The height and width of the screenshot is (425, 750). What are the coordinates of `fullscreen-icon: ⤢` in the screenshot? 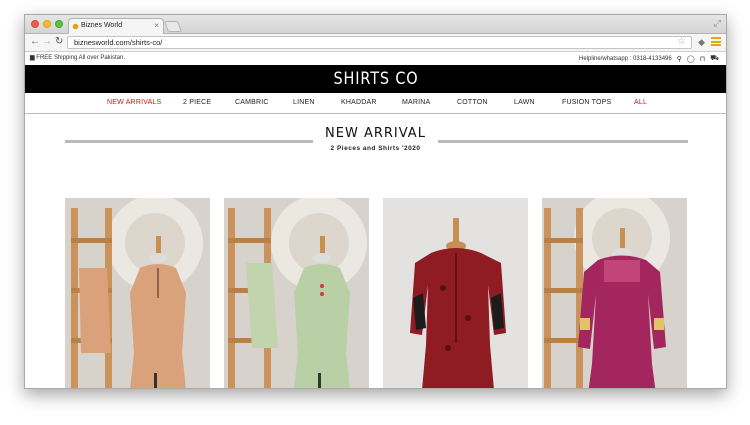 It's located at (717, 23).